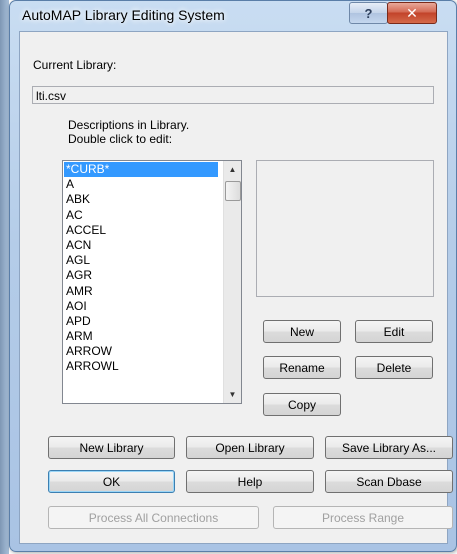 This screenshot has height=554, width=457. I want to click on close-icon: ✕, so click(412, 13).